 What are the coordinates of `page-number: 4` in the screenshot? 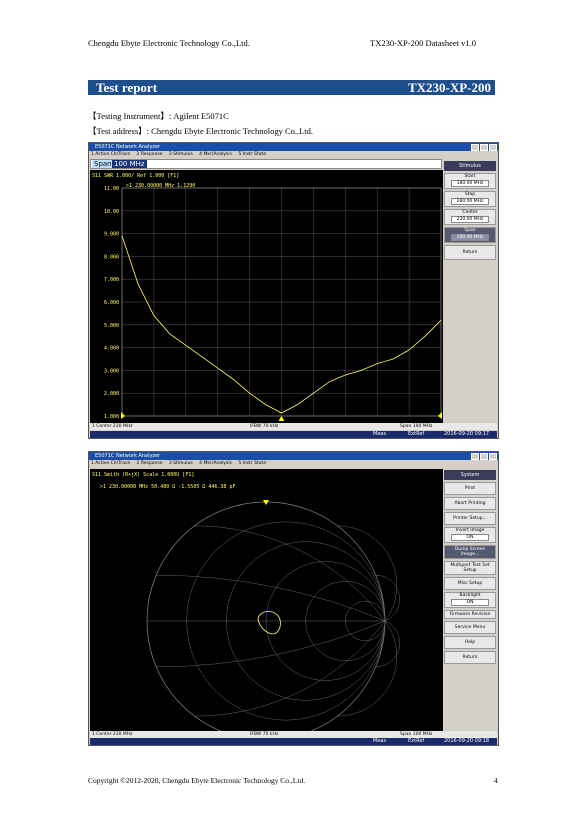 It's located at (496, 780).